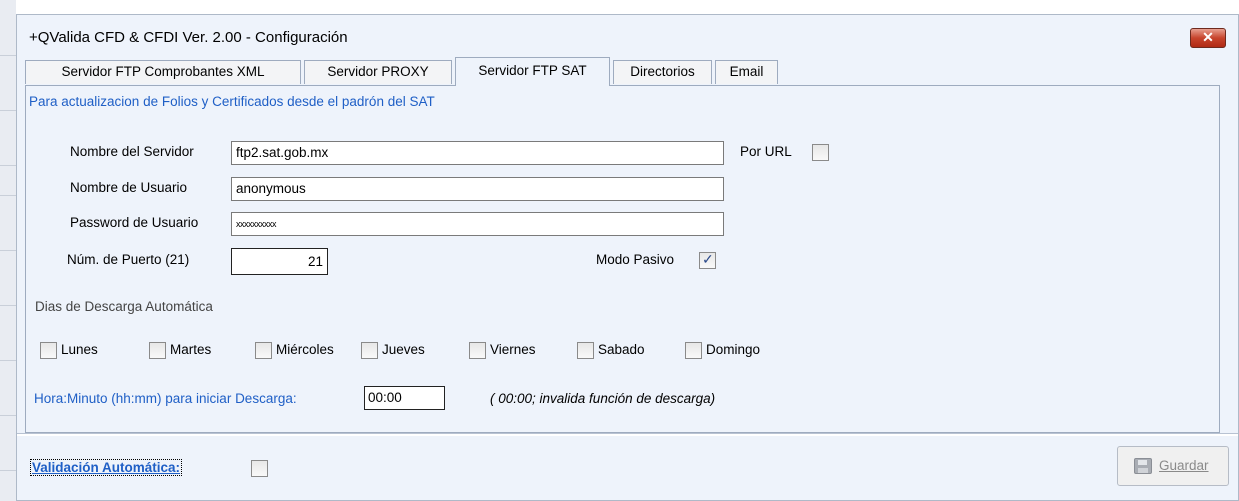 Image resolution: width=1239 pixels, height=501 pixels. Describe the element at coordinates (378, 72) in the screenshot. I see `tab-servidor-proxy: Servidor PROXY` at that location.